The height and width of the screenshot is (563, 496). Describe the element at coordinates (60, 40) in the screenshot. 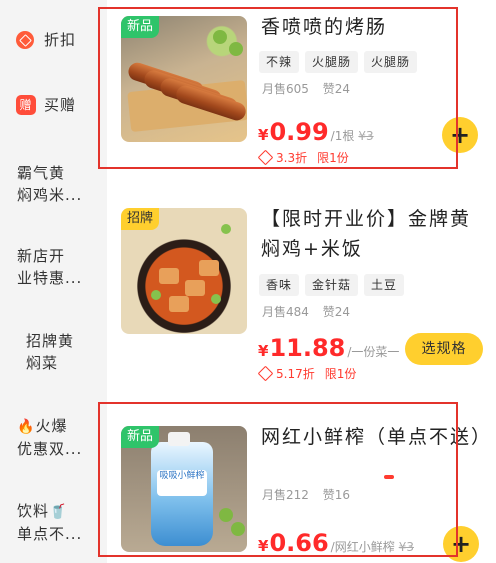

I see `sidebar-item-label: 折扣` at that location.